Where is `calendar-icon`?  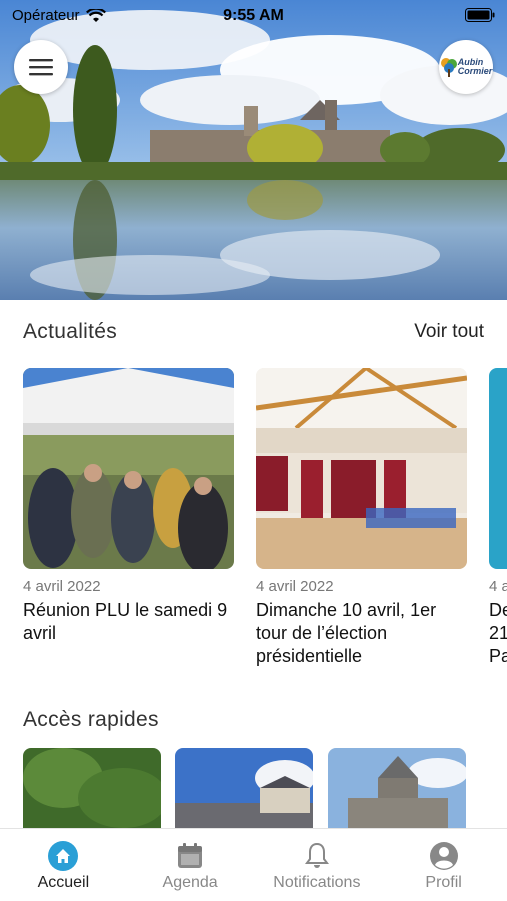 calendar-icon is located at coordinates (190, 855).